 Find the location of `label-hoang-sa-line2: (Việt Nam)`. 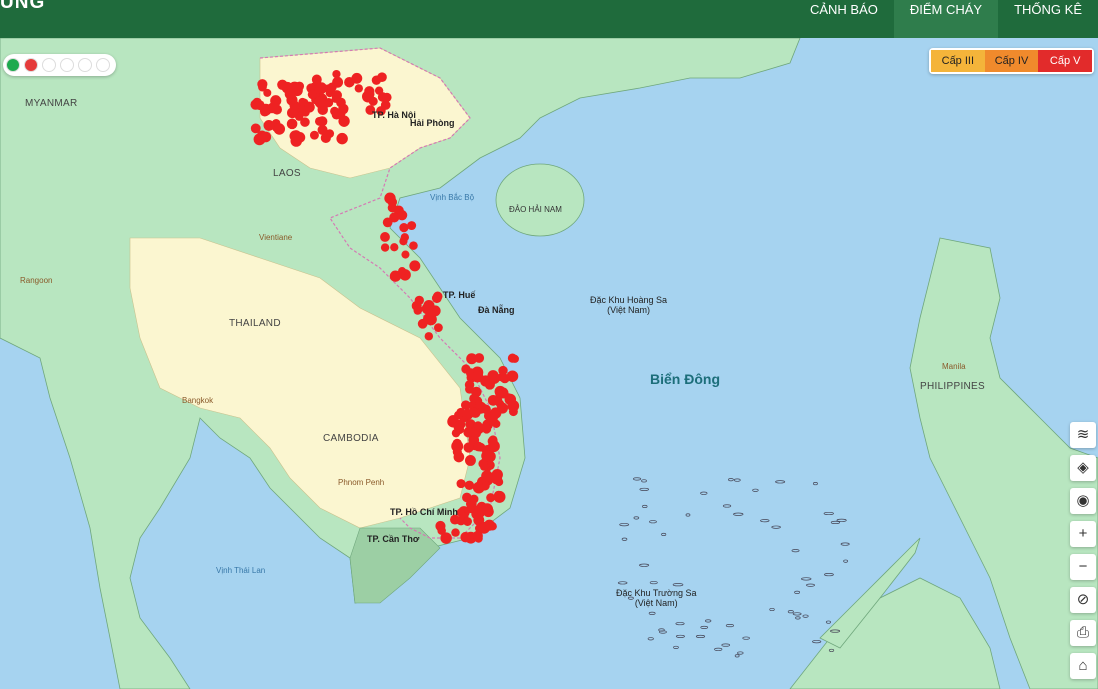

label-hoang-sa-line2: (Việt Nam) is located at coordinates (628, 310).